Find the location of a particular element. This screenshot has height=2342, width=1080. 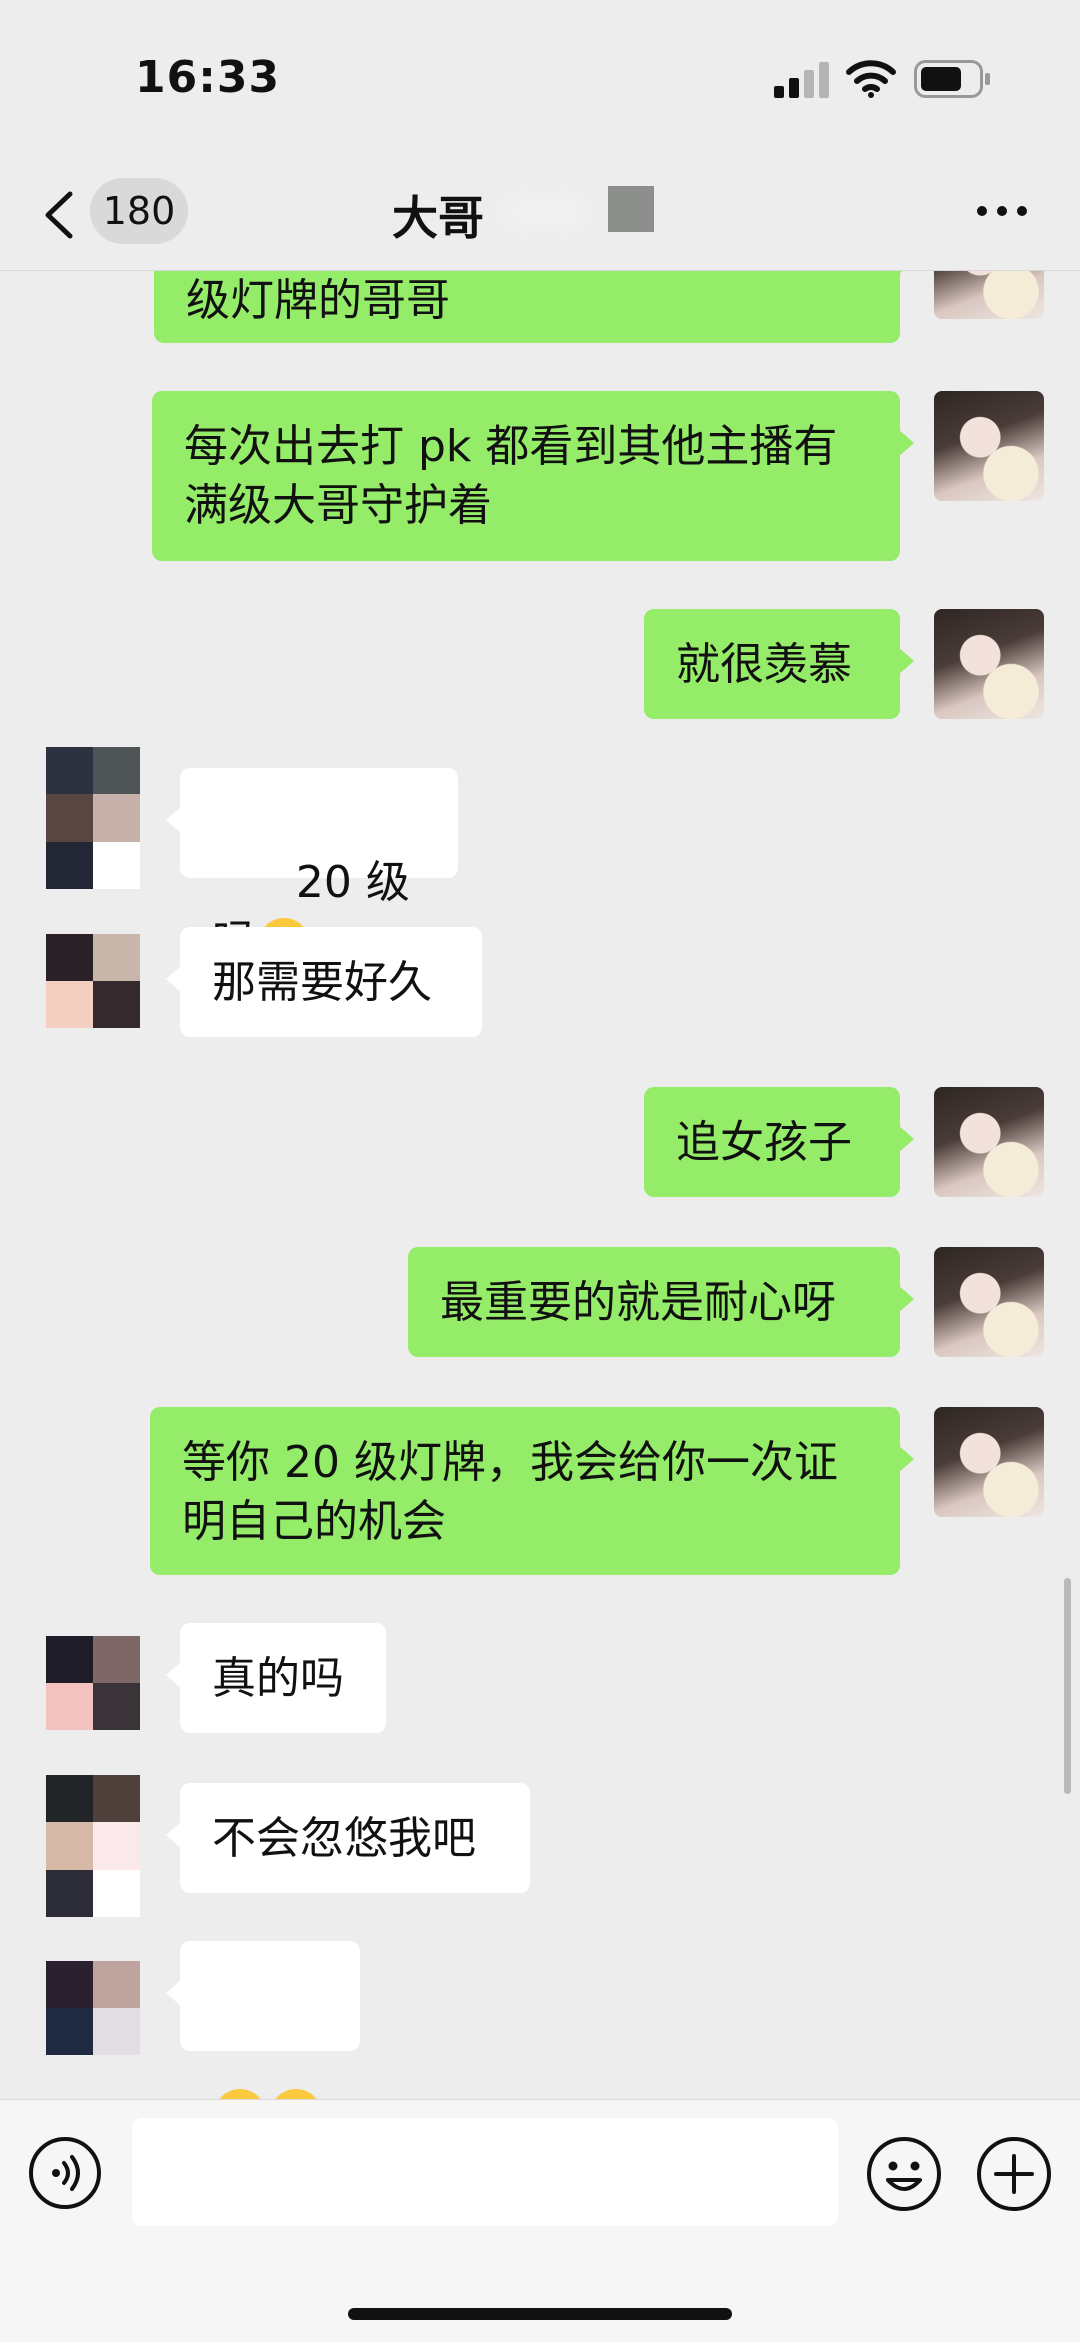

signal-icon is located at coordinates (801, 80).